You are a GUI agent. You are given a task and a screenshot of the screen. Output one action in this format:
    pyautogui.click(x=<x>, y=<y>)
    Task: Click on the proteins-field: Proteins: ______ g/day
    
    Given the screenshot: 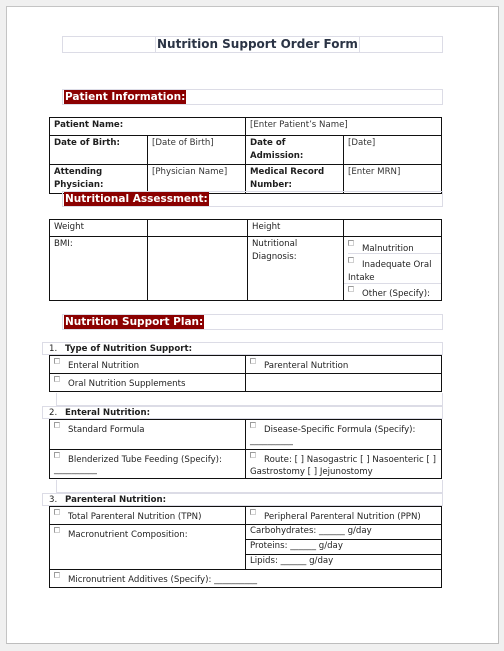 What is the action you would take?
    pyautogui.click(x=343, y=547)
    